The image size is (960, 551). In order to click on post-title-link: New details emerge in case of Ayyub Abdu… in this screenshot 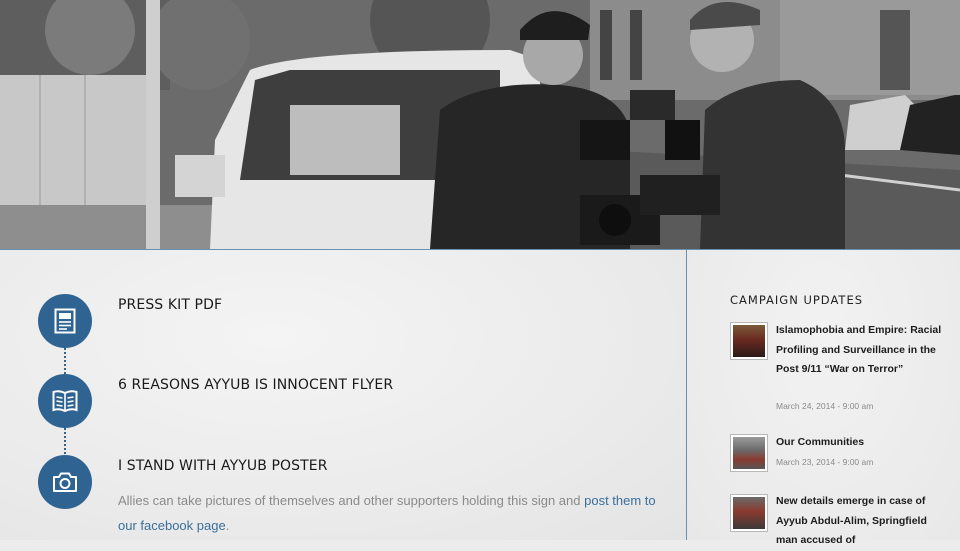, I will do `click(861, 521)`.